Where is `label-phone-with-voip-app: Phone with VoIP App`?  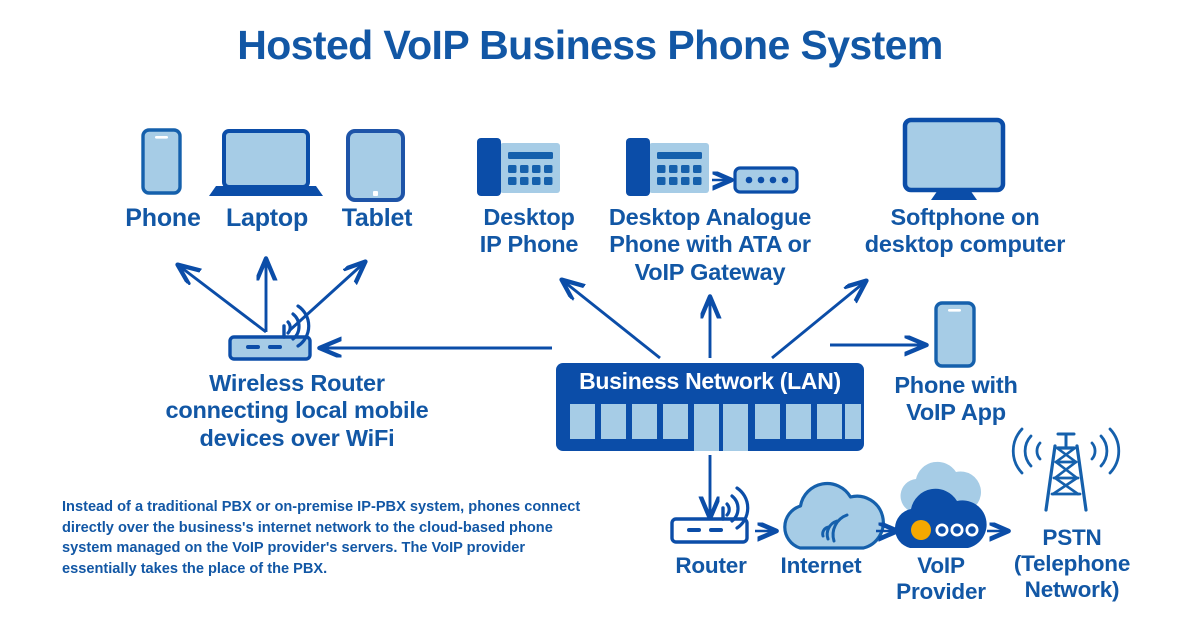
label-phone-with-voip-app: Phone with VoIP App is located at coordinates (956, 399).